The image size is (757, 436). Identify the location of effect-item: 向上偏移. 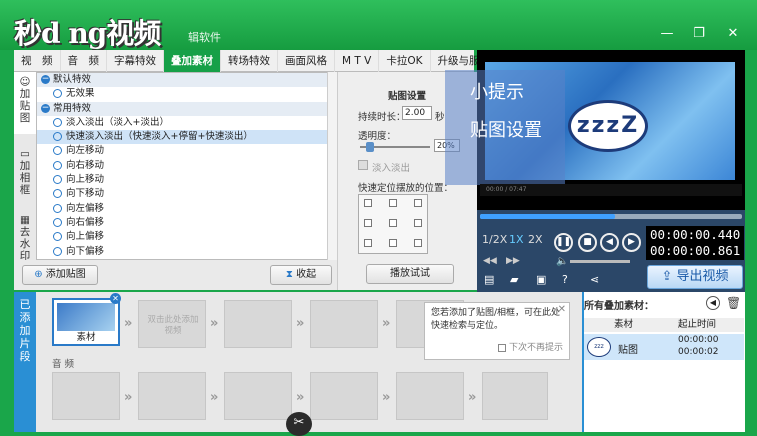
(186, 237).